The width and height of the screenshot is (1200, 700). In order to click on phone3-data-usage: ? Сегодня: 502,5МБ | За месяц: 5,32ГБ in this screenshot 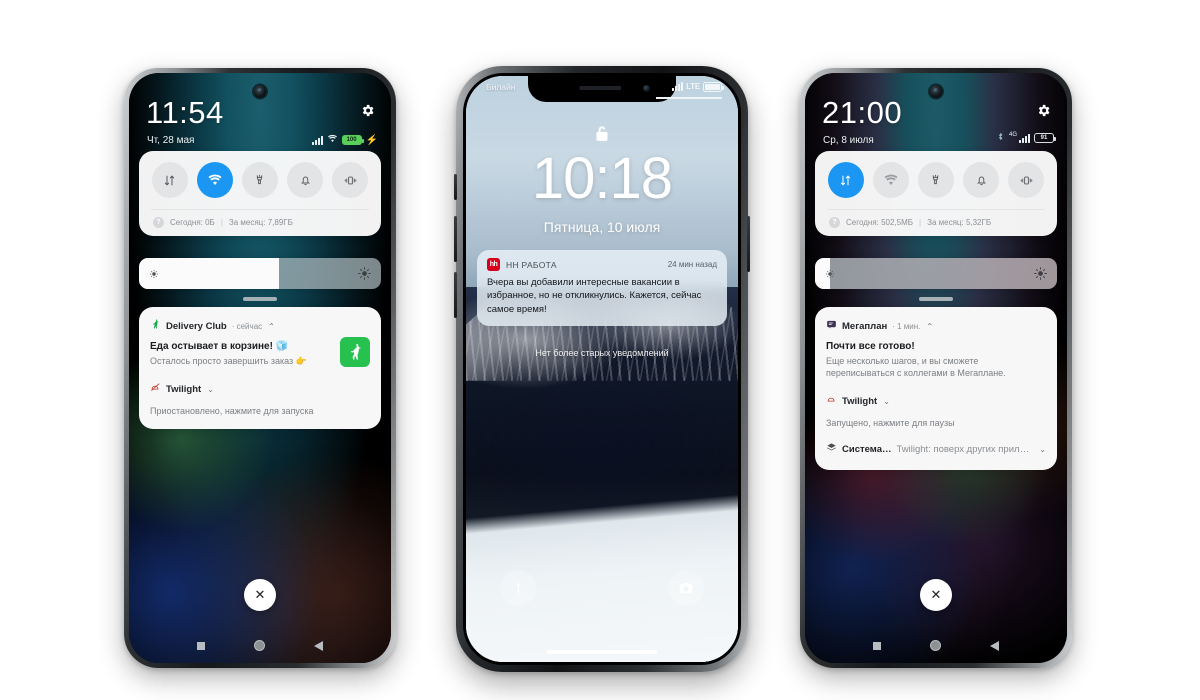, I will do `click(936, 223)`.